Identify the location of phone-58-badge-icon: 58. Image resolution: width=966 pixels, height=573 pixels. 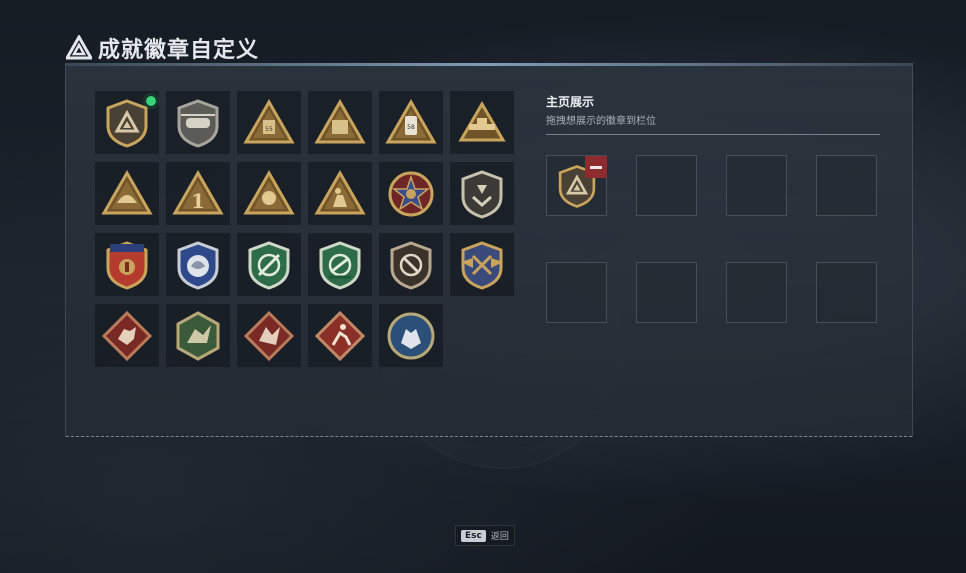
(411, 120).